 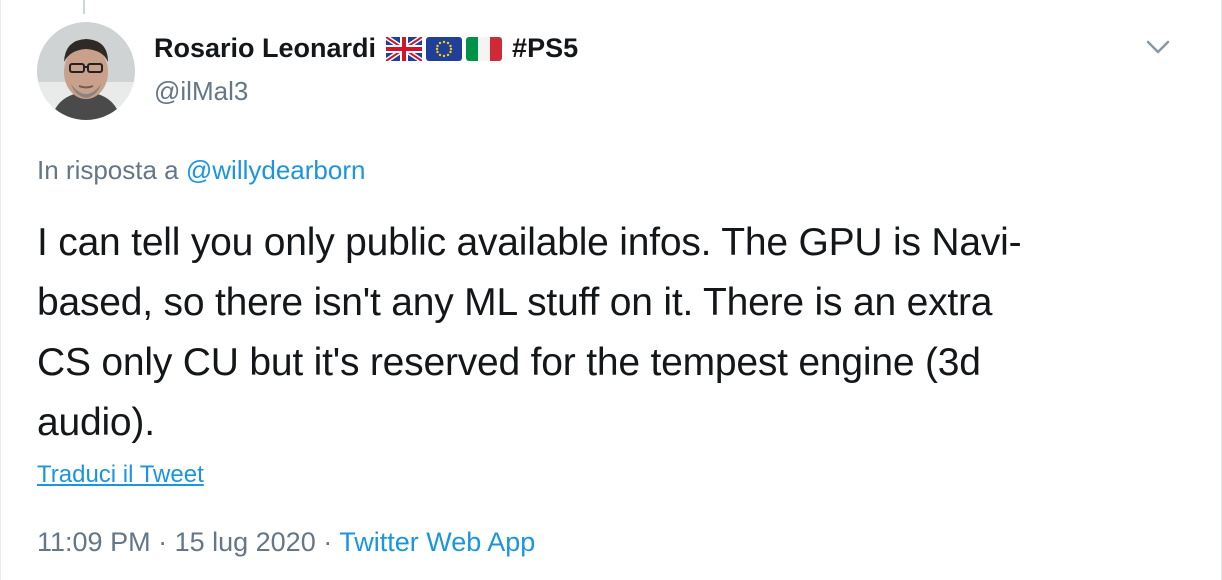 I want to click on tweet-text-line: audio)., so click(x=96, y=422).